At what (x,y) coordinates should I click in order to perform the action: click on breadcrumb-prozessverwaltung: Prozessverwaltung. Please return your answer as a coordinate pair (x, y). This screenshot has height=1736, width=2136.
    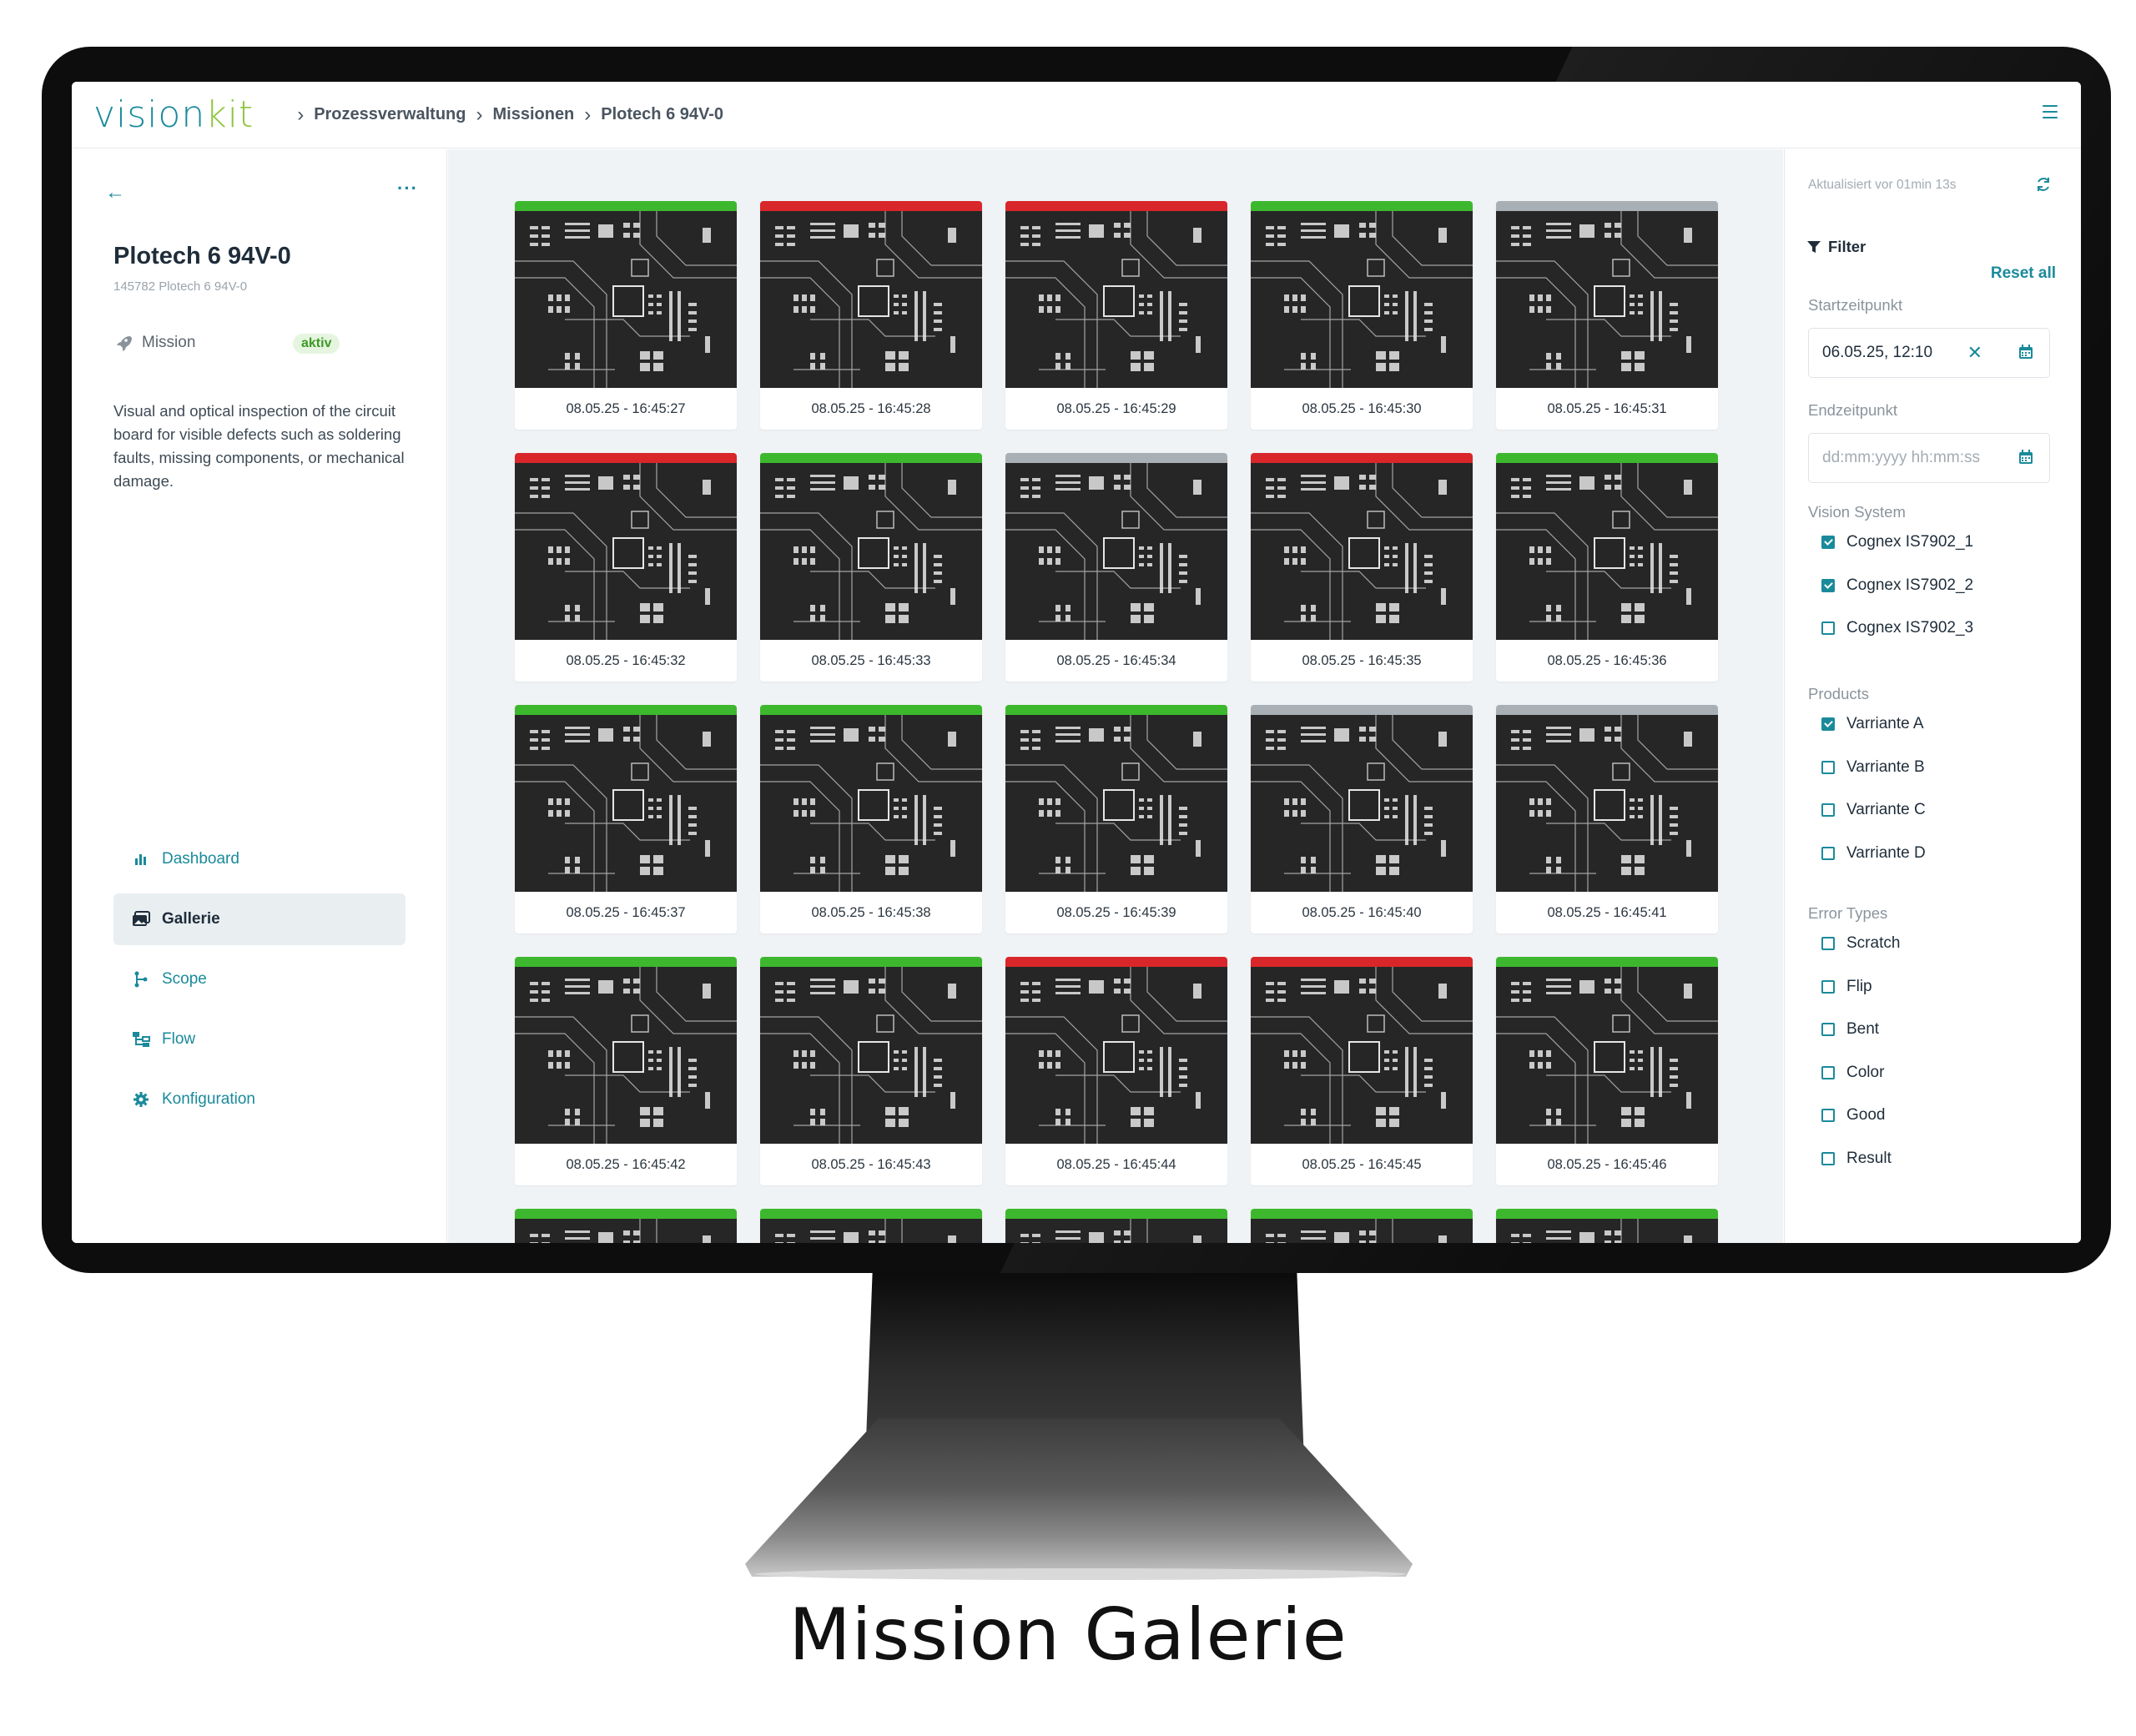
    Looking at the image, I should click on (390, 114).